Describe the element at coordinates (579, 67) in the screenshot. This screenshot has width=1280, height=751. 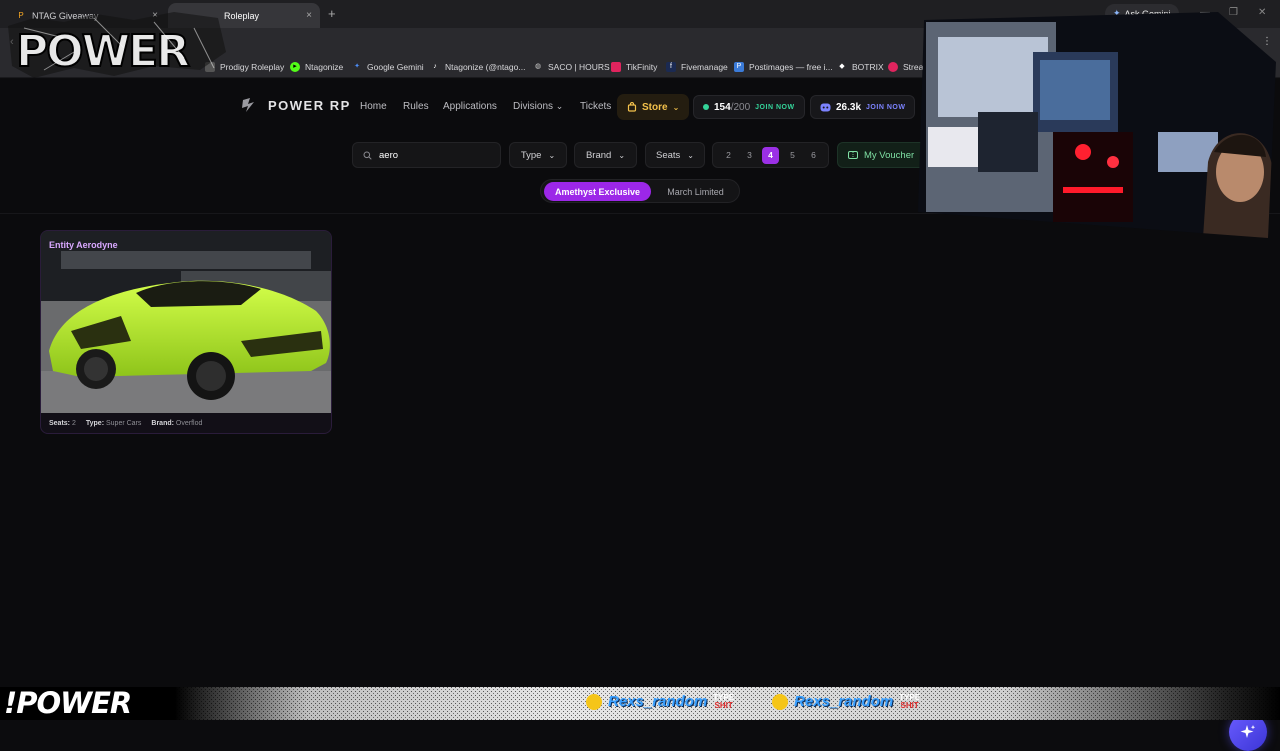
I see `bookmark-label: SACO | HOURS` at that location.